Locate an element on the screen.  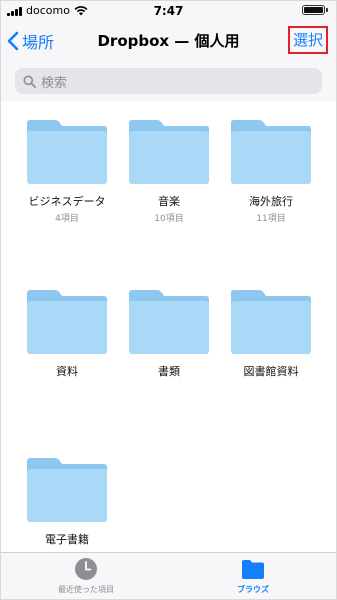
status-bar: docomo 7:47 is located at coordinates (168, 11).